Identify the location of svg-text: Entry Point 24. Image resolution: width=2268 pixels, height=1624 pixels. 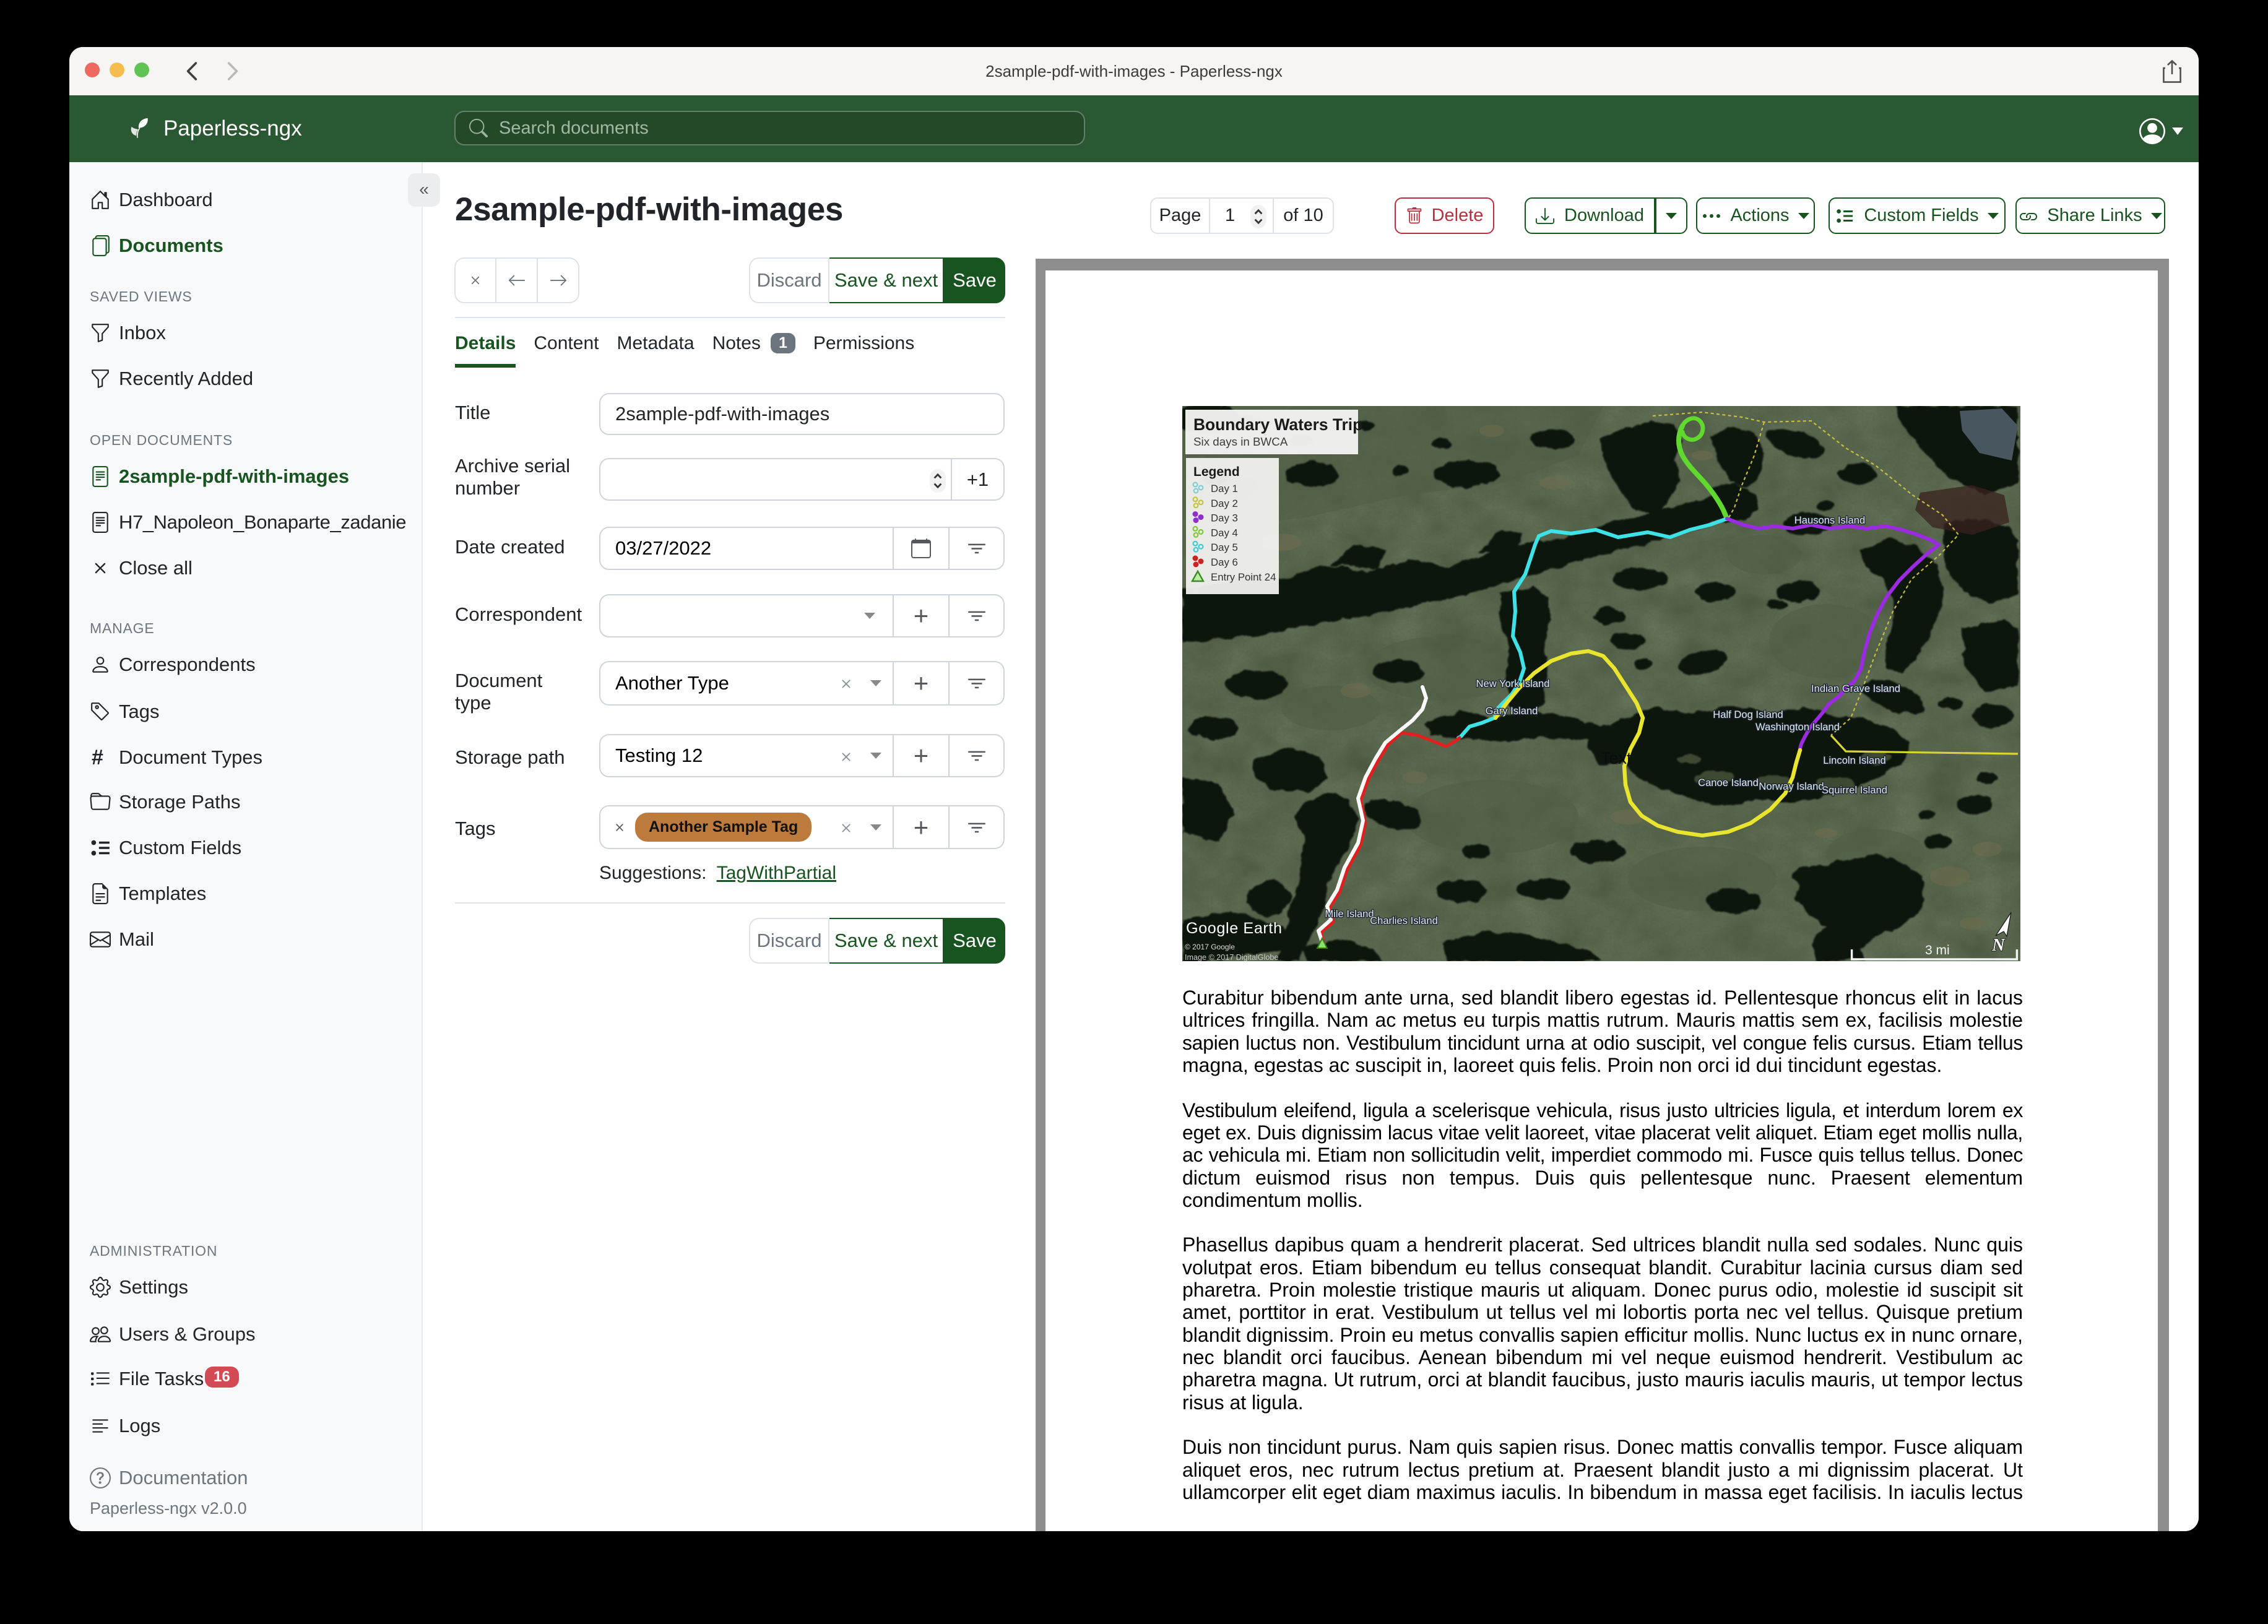
(1243, 577).